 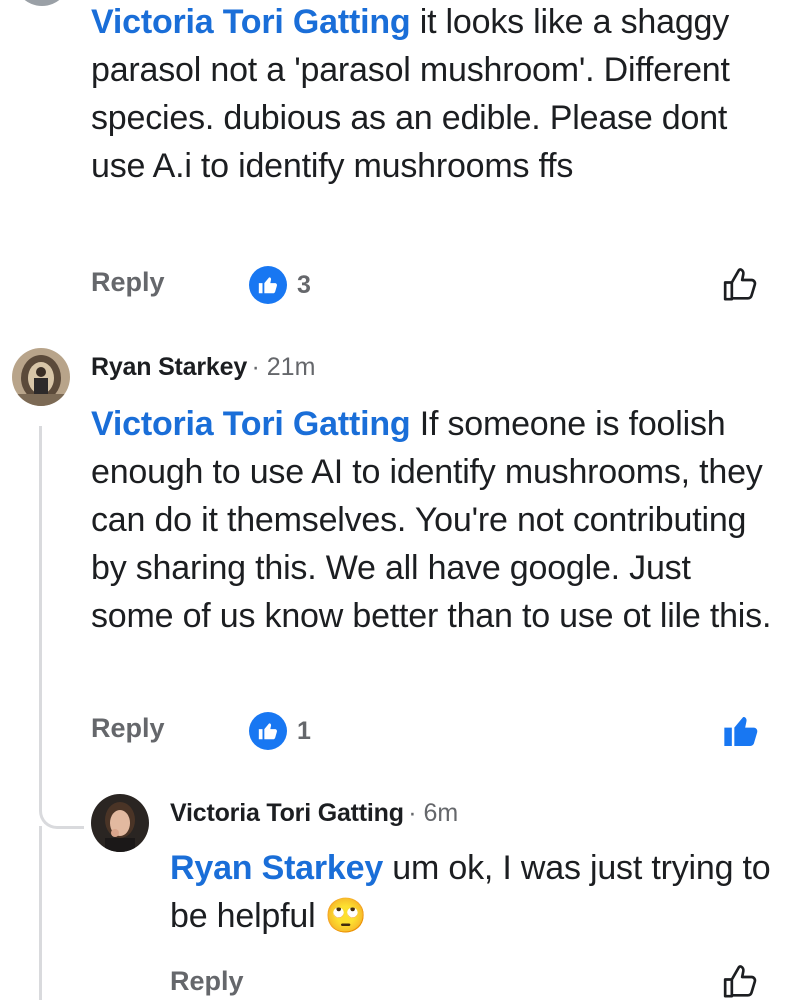 What do you see at coordinates (304, 730) in the screenshot?
I see `reaction-count: 1` at bounding box center [304, 730].